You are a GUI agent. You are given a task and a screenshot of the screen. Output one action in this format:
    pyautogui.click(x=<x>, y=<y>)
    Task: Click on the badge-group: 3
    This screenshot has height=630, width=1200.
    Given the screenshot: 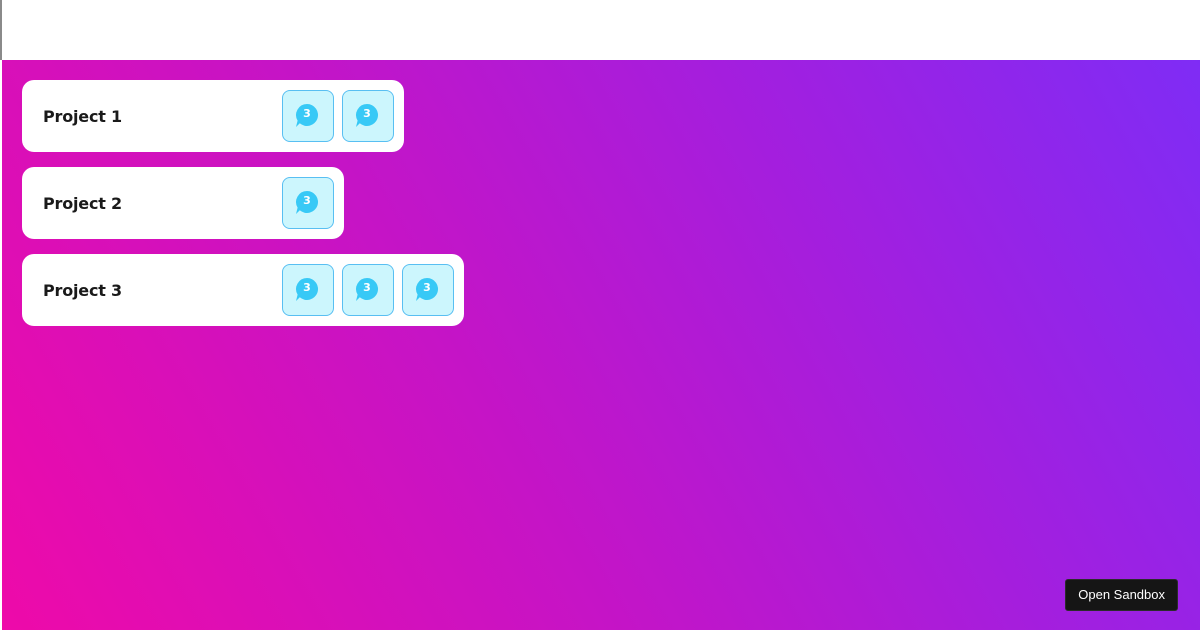 What is the action you would take?
    pyautogui.click(x=308, y=203)
    